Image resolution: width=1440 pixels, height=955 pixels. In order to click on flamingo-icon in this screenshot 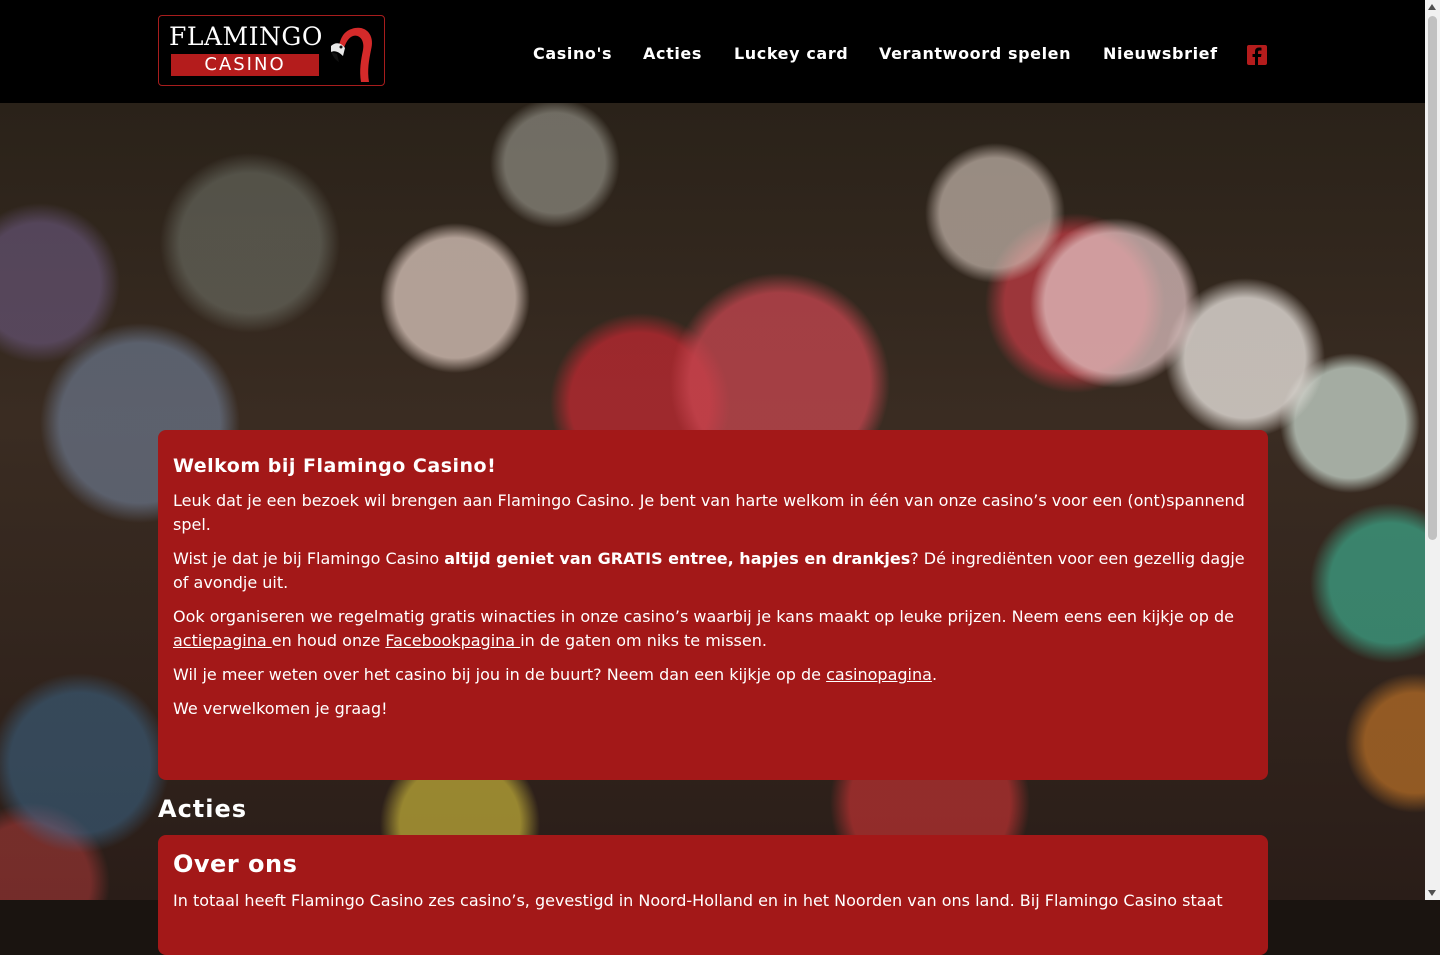, I will do `click(352, 54)`.